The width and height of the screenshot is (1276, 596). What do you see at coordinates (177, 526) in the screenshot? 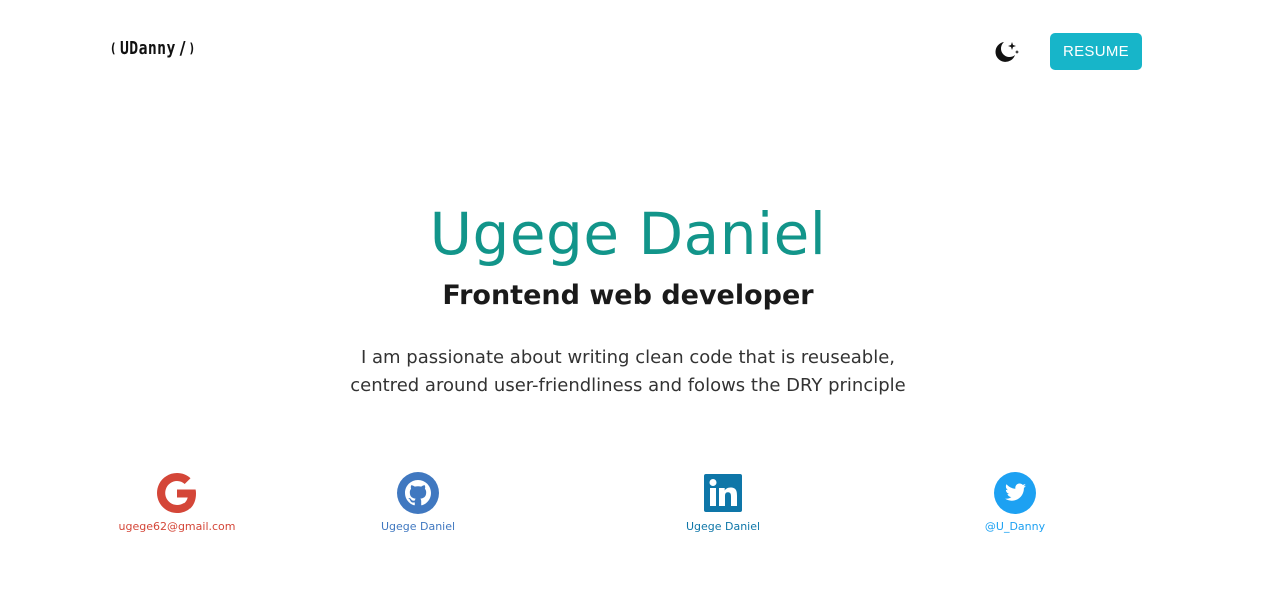
I see `social-label-google: ugege62@gmail.com` at bounding box center [177, 526].